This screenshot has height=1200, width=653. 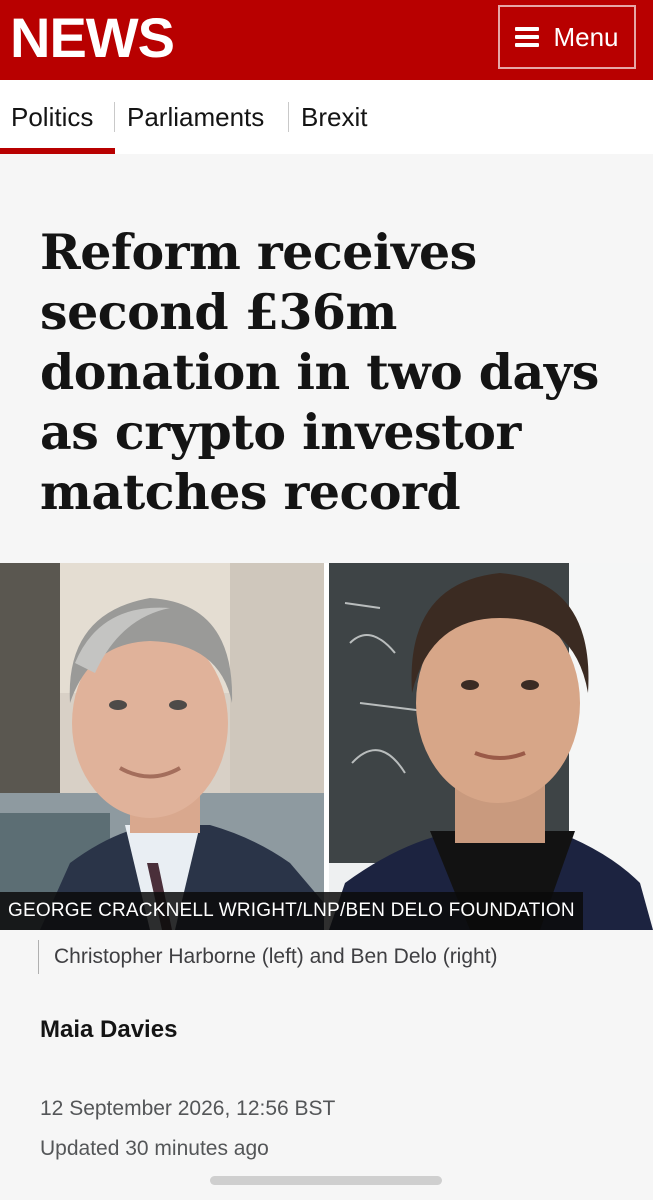 I want to click on article-author: Maia Davies, so click(x=108, y=1030).